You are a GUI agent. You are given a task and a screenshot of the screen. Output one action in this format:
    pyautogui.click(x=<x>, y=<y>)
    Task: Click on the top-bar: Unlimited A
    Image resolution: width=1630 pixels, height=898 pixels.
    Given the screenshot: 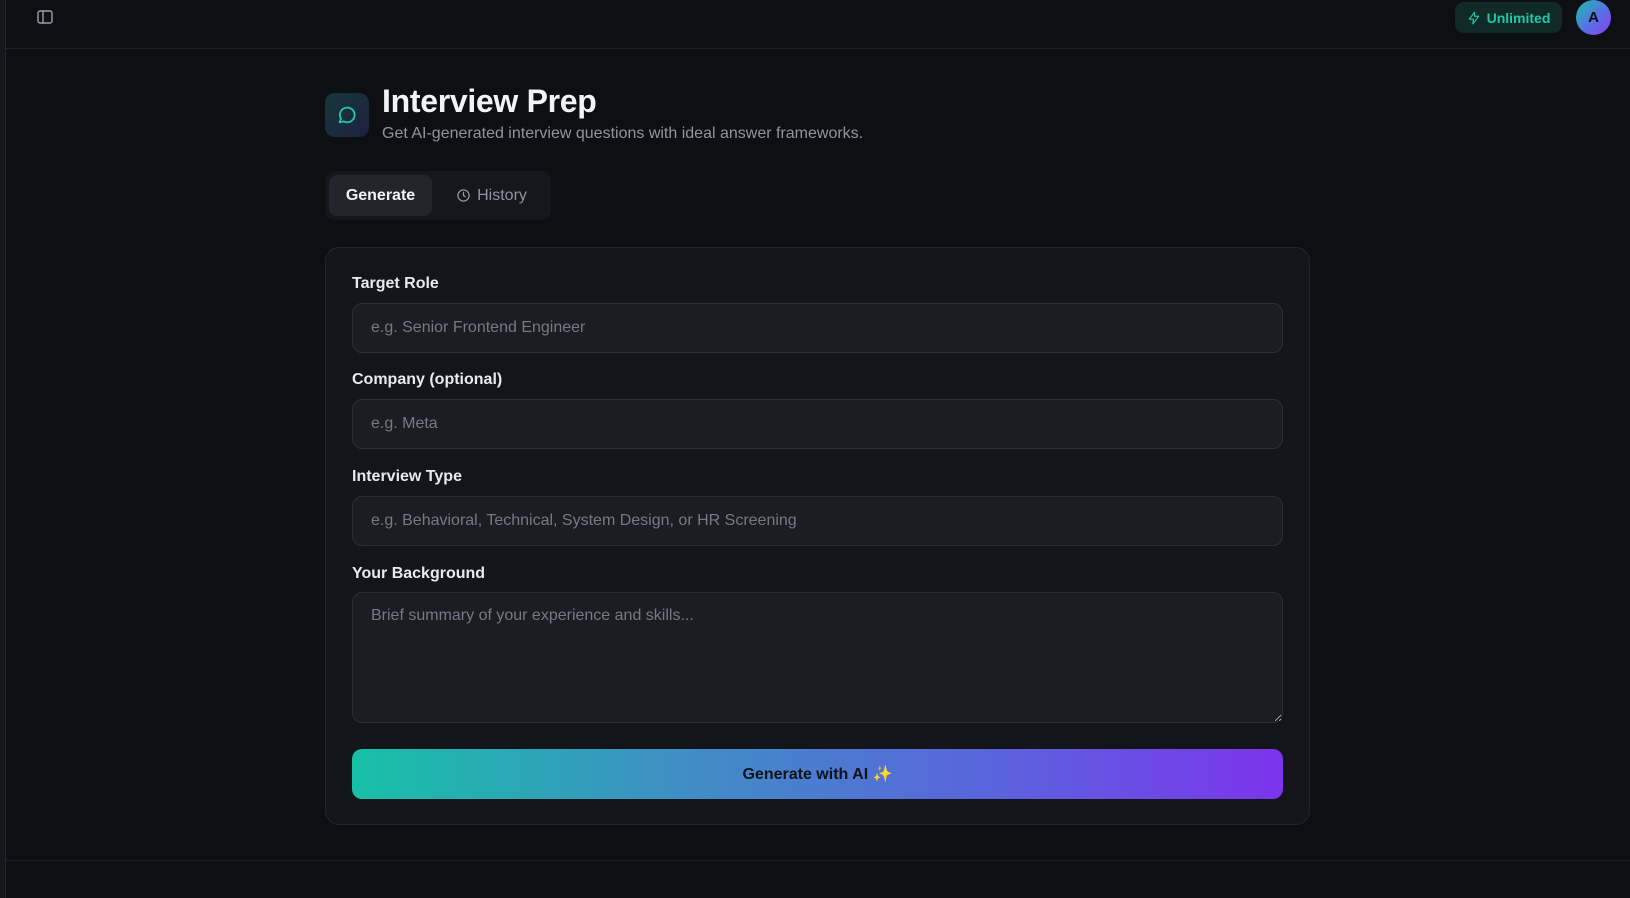 What is the action you would take?
    pyautogui.click(x=818, y=24)
    